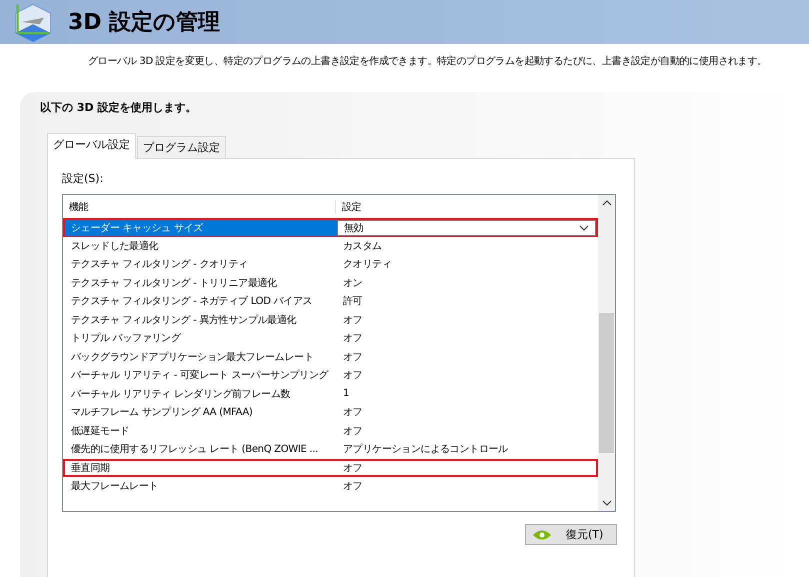  What do you see at coordinates (201, 412) in the screenshot?
I see `feature-cell: マルチフレーム サンプリング AA (MFAA)` at bounding box center [201, 412].